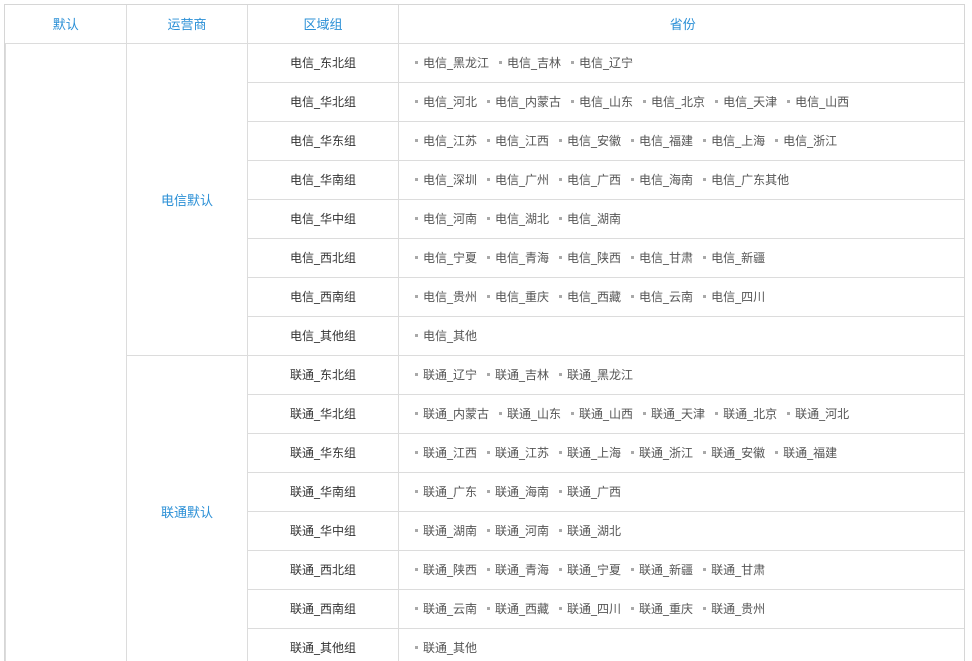 The image size is (972, 661). I want to click on province-item: 联通_河南, so click(518, 530).